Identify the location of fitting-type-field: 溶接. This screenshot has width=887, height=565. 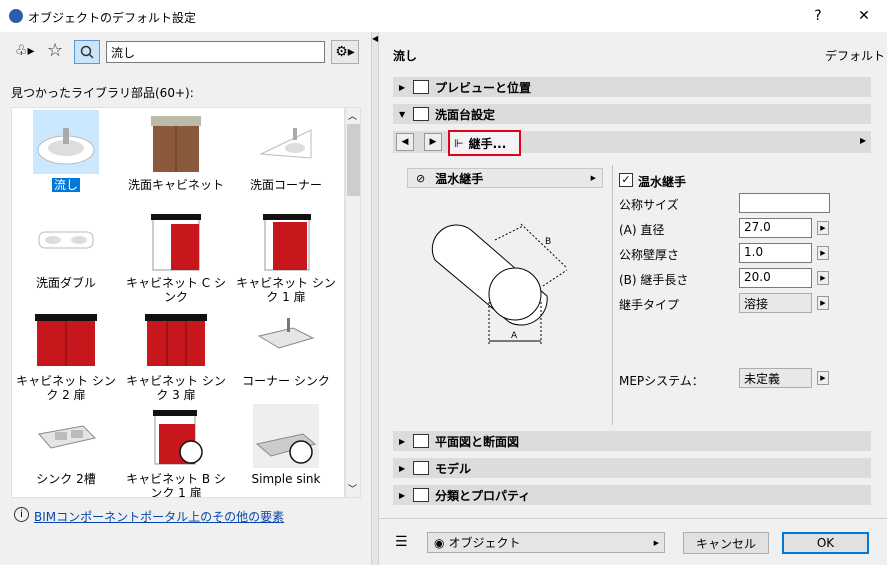
(775, 303).